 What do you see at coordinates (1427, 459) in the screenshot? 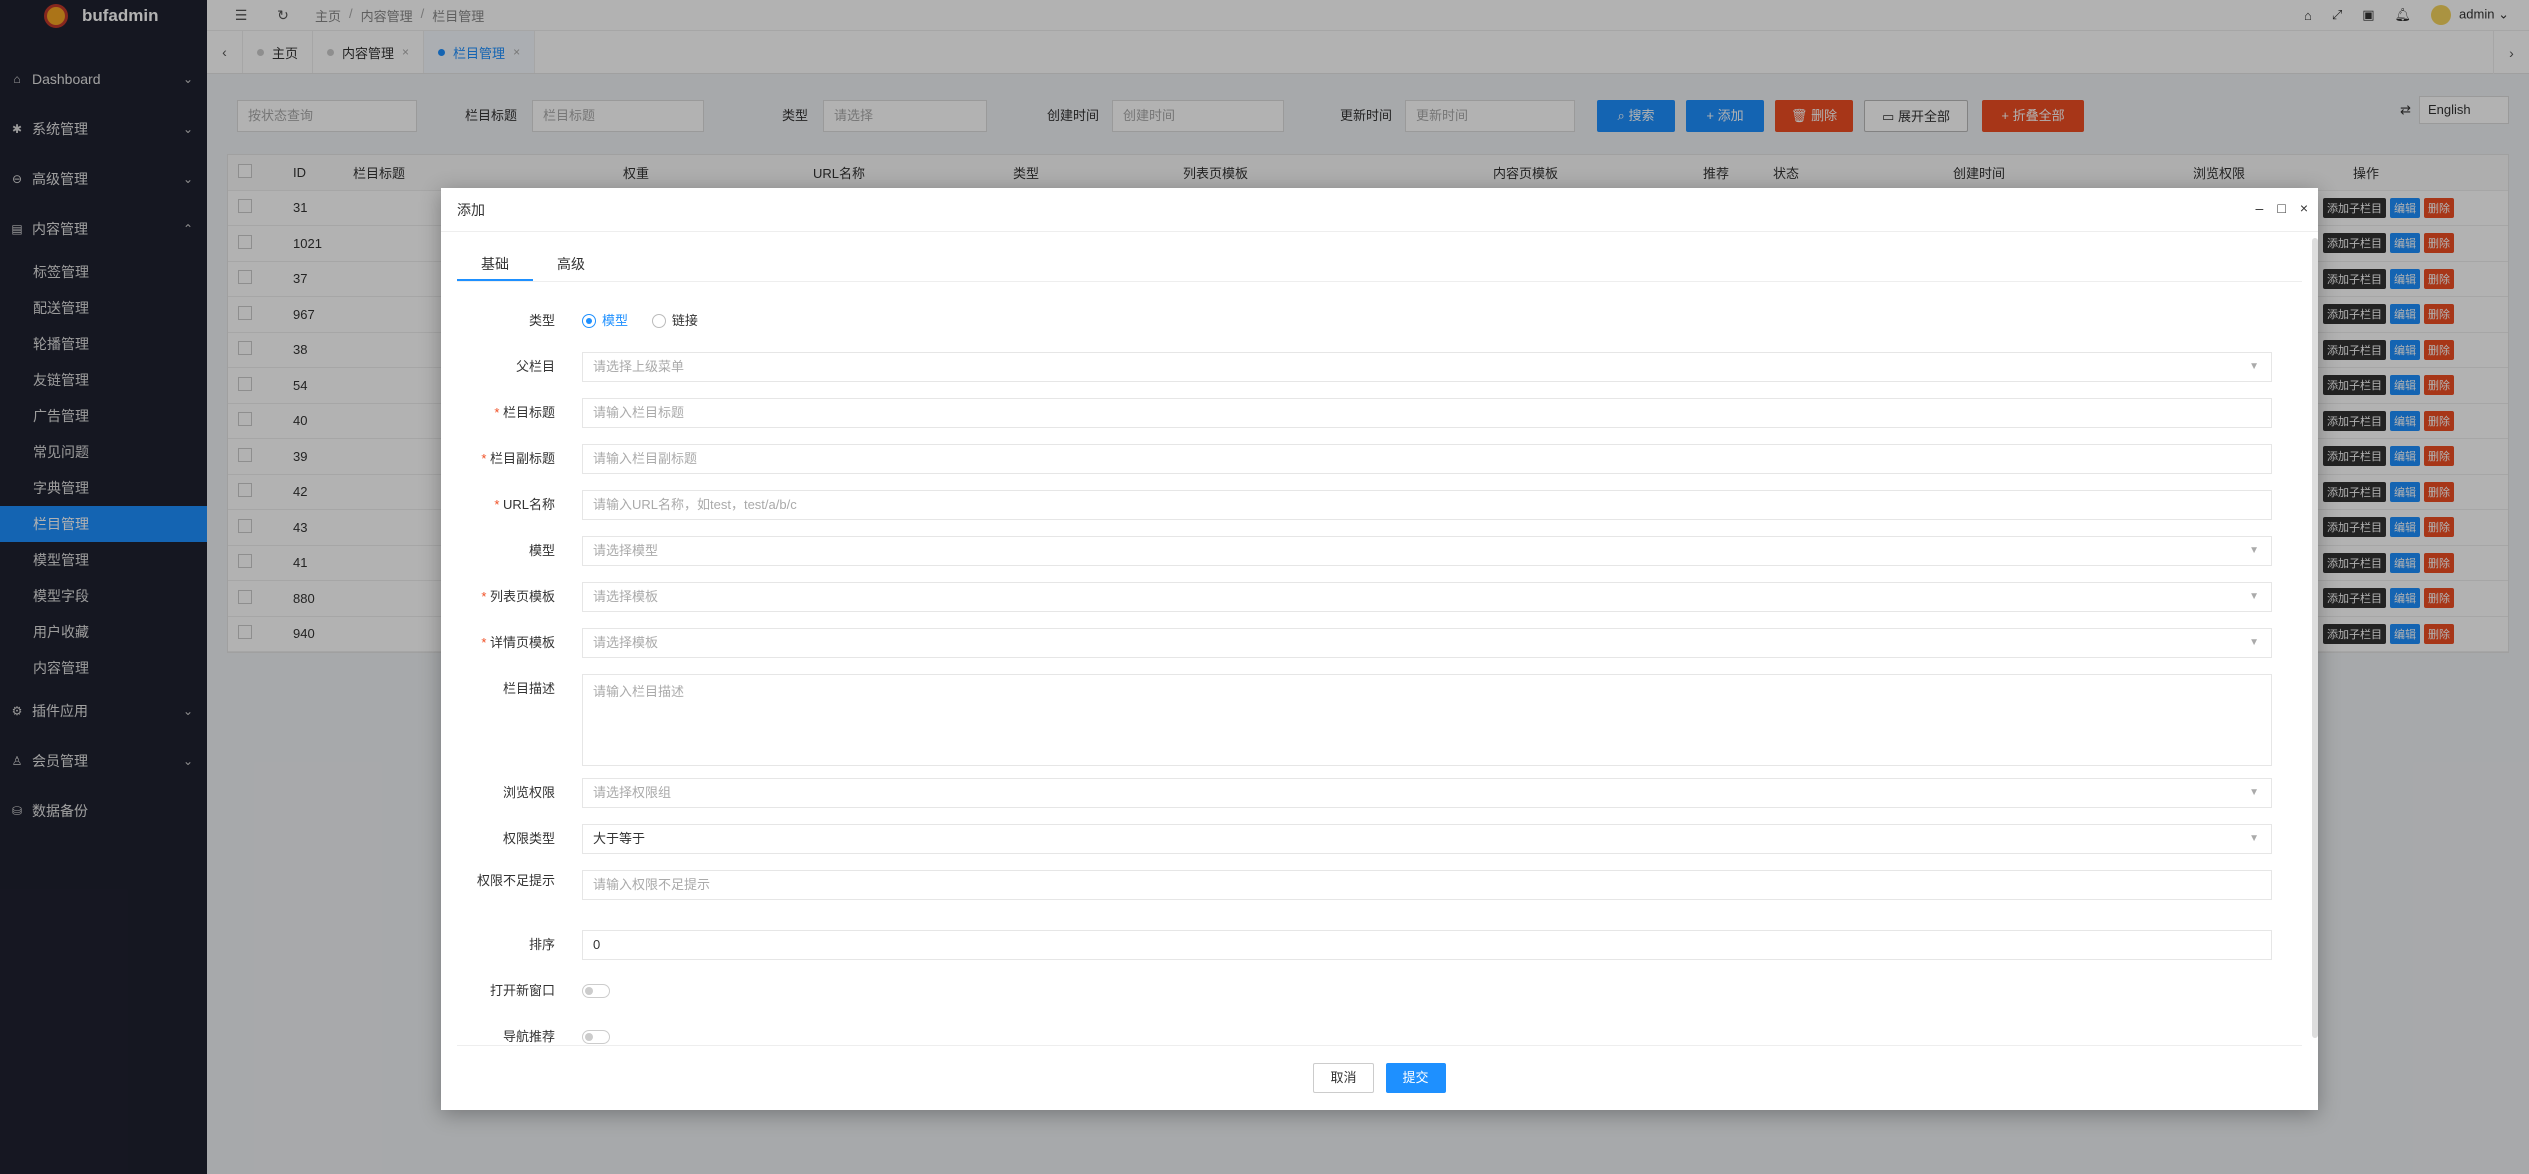
I see `subtitle-input: 请输入栏目副标题` at bounding box center [1427, 459].